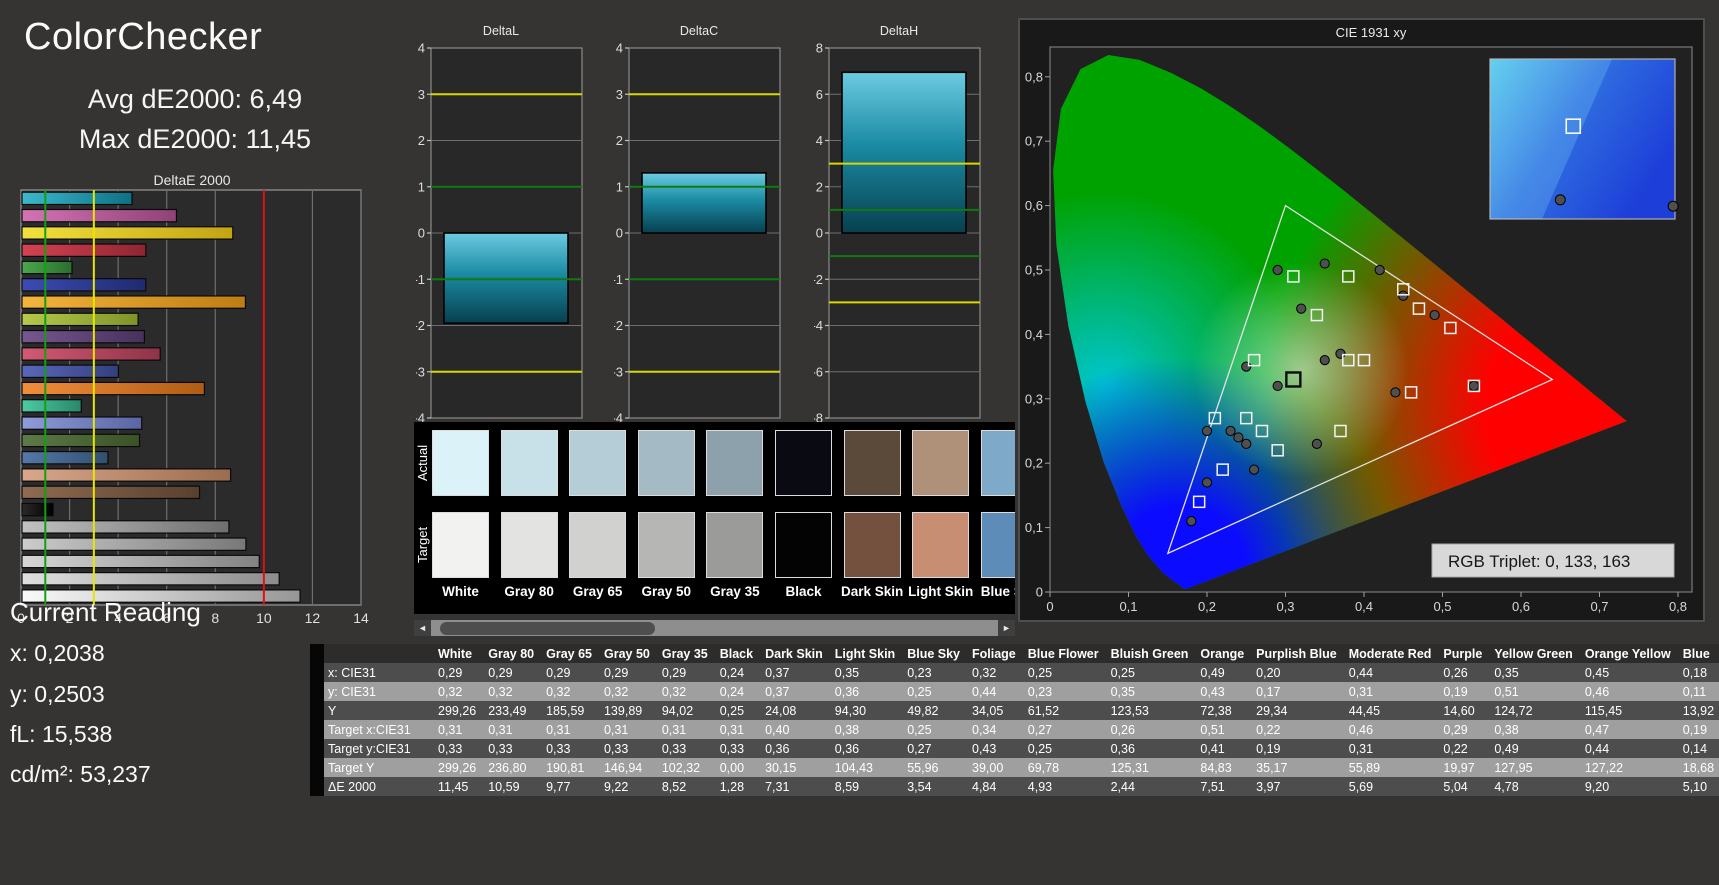 Image resolution: width=1719 pixels, height=885 pixels. I want to click on swatch-row-label-target: Target, so click(422, 545).